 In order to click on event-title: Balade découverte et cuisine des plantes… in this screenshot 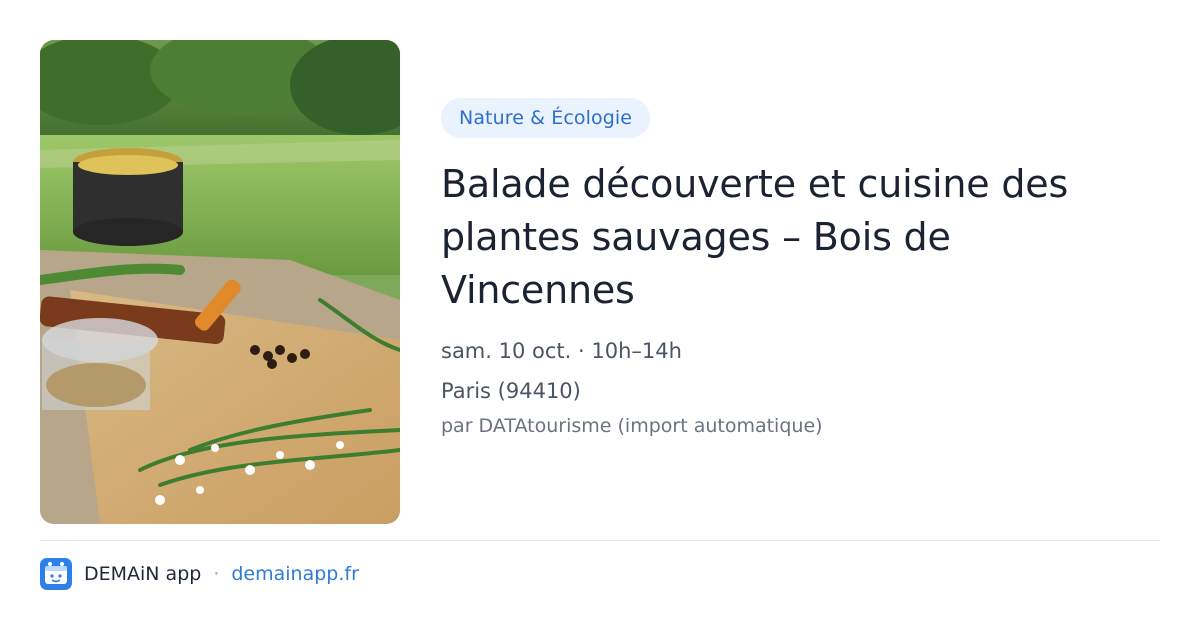, I will do `click(791, 237)`.